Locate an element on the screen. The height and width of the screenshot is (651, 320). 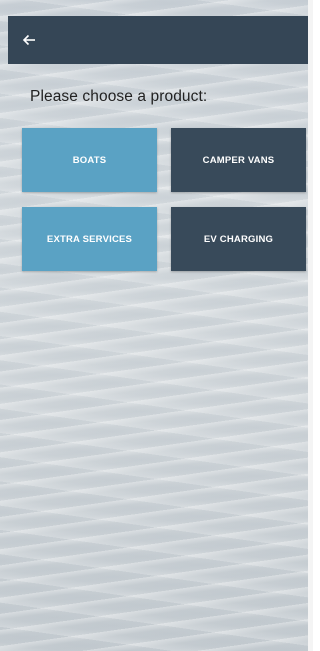
product-label: CAMPER VANS is located at coordinates (238, 160).